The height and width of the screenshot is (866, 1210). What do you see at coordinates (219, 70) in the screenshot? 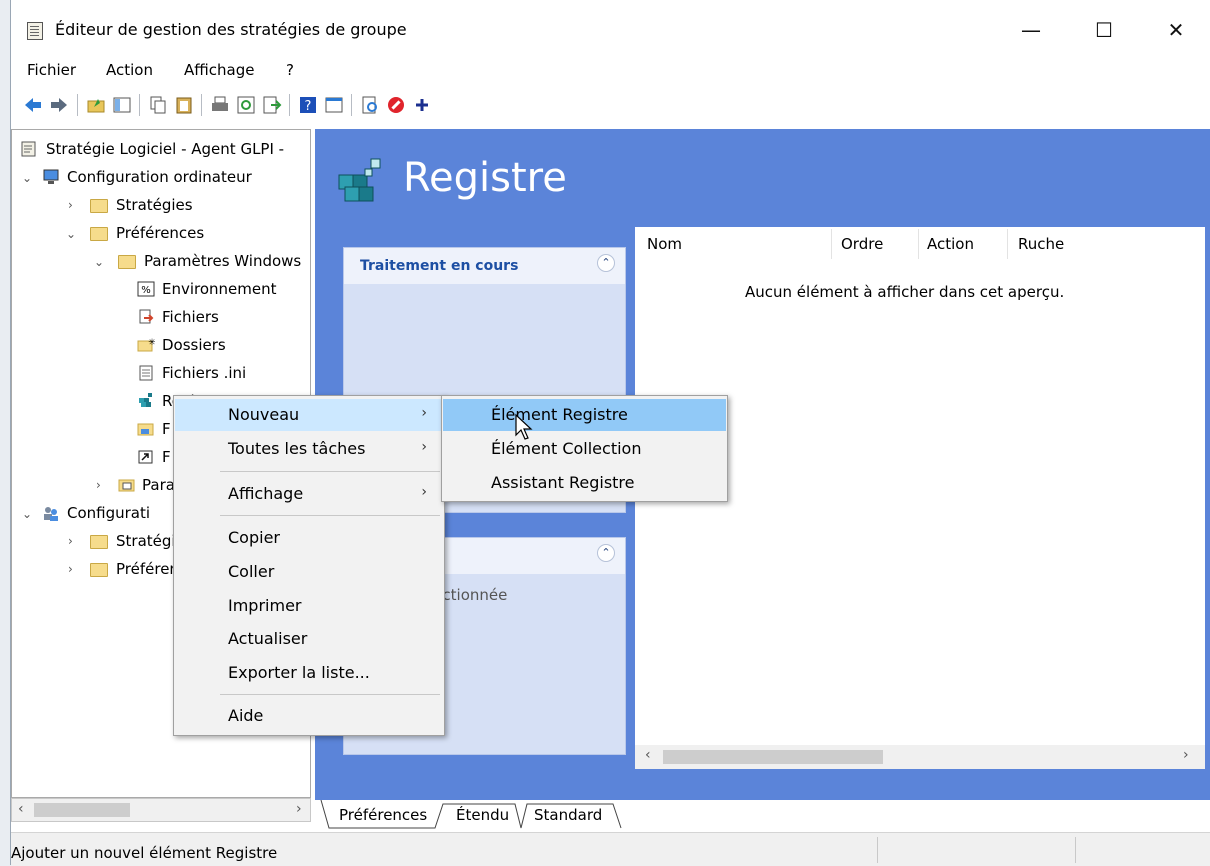
I see `menu-affichage: Affichage` at bounding box center [219, 70].